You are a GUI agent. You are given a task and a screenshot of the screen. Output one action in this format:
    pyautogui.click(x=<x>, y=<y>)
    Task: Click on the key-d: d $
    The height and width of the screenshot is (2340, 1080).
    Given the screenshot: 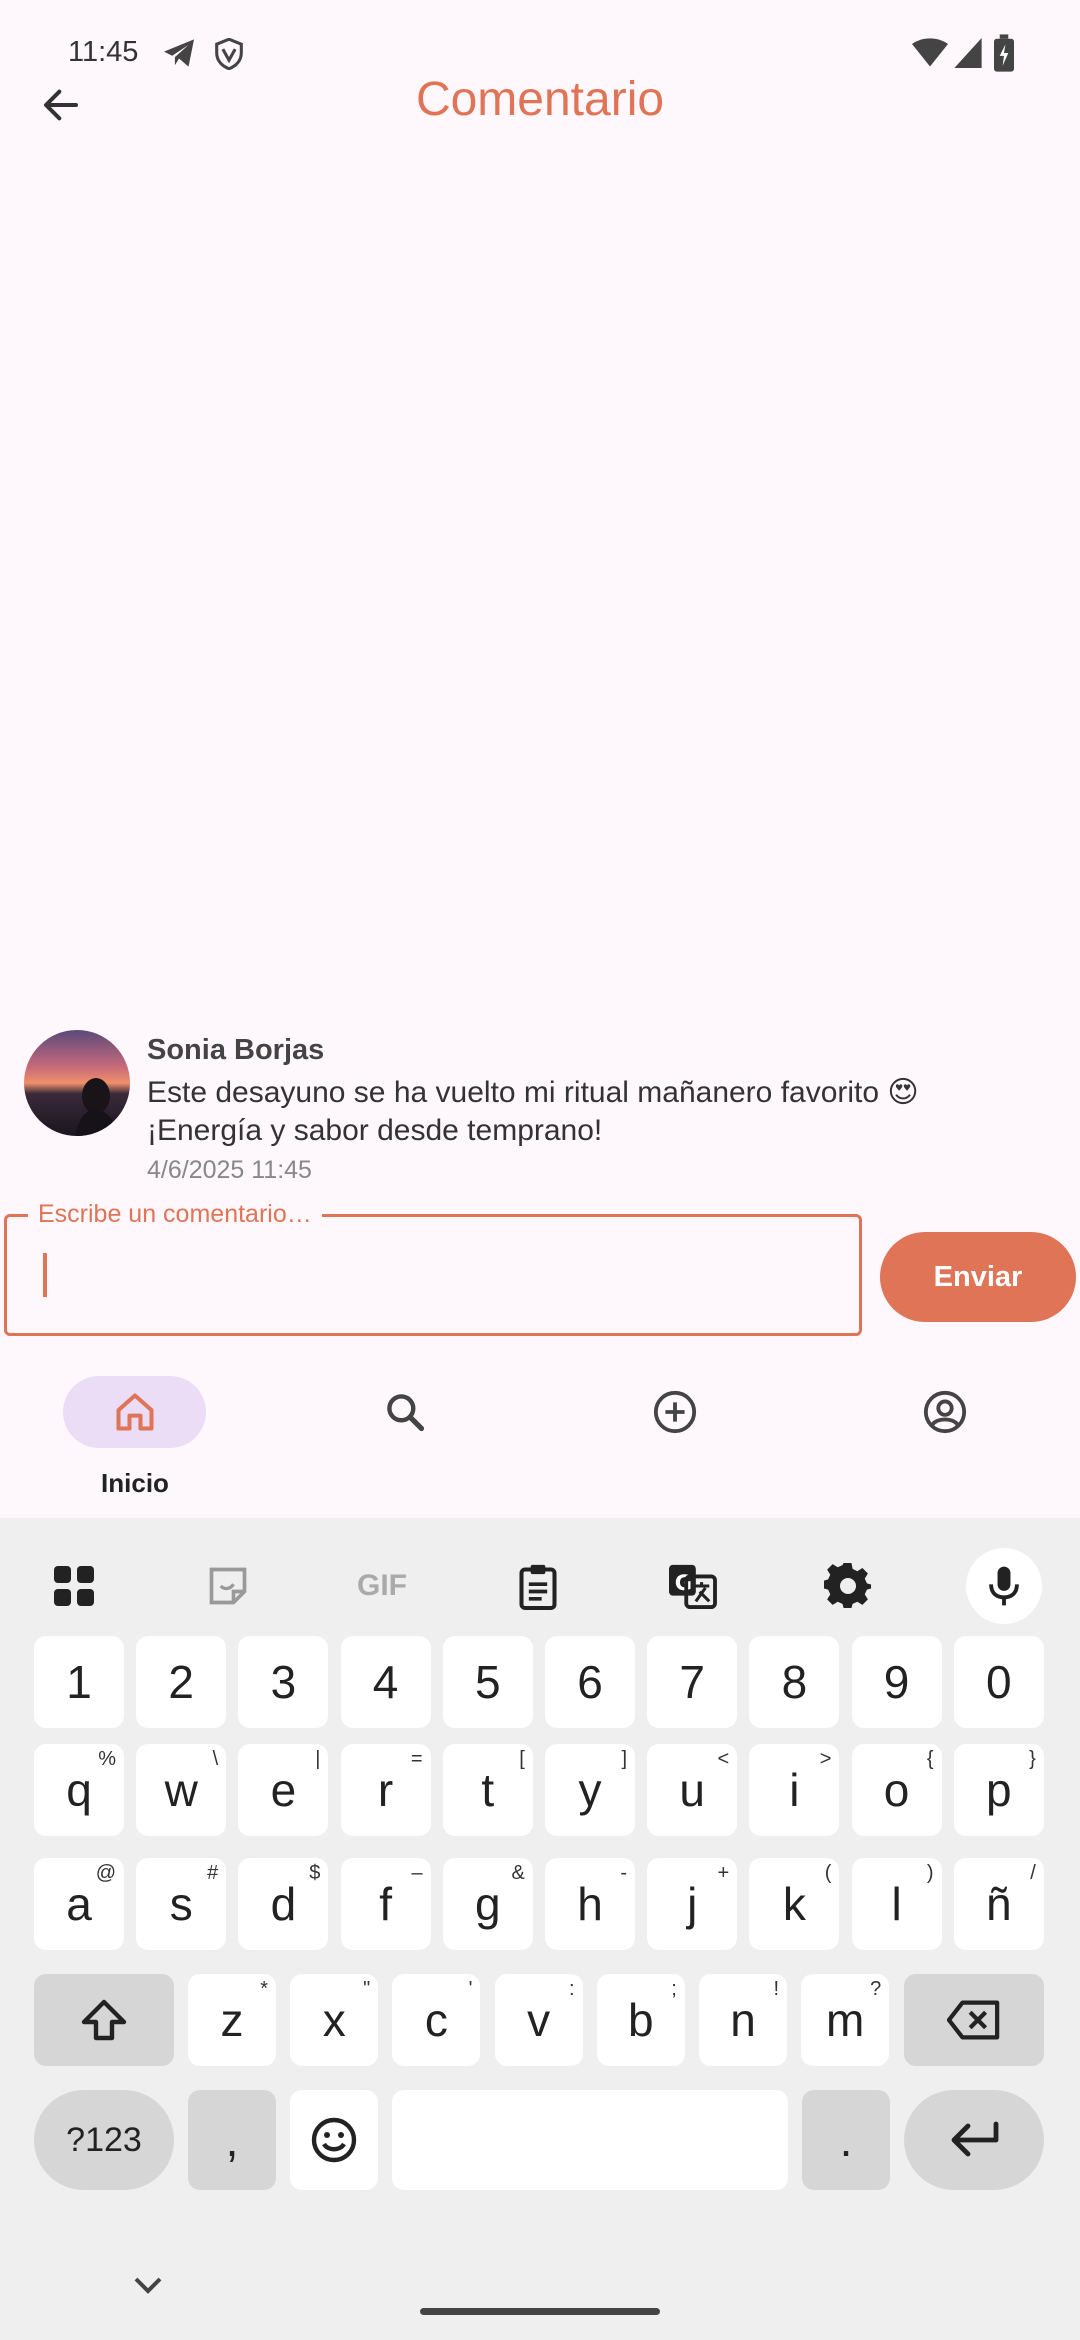 What is the action you would take?
    pyautogui.click(x=283, y=1904)
    